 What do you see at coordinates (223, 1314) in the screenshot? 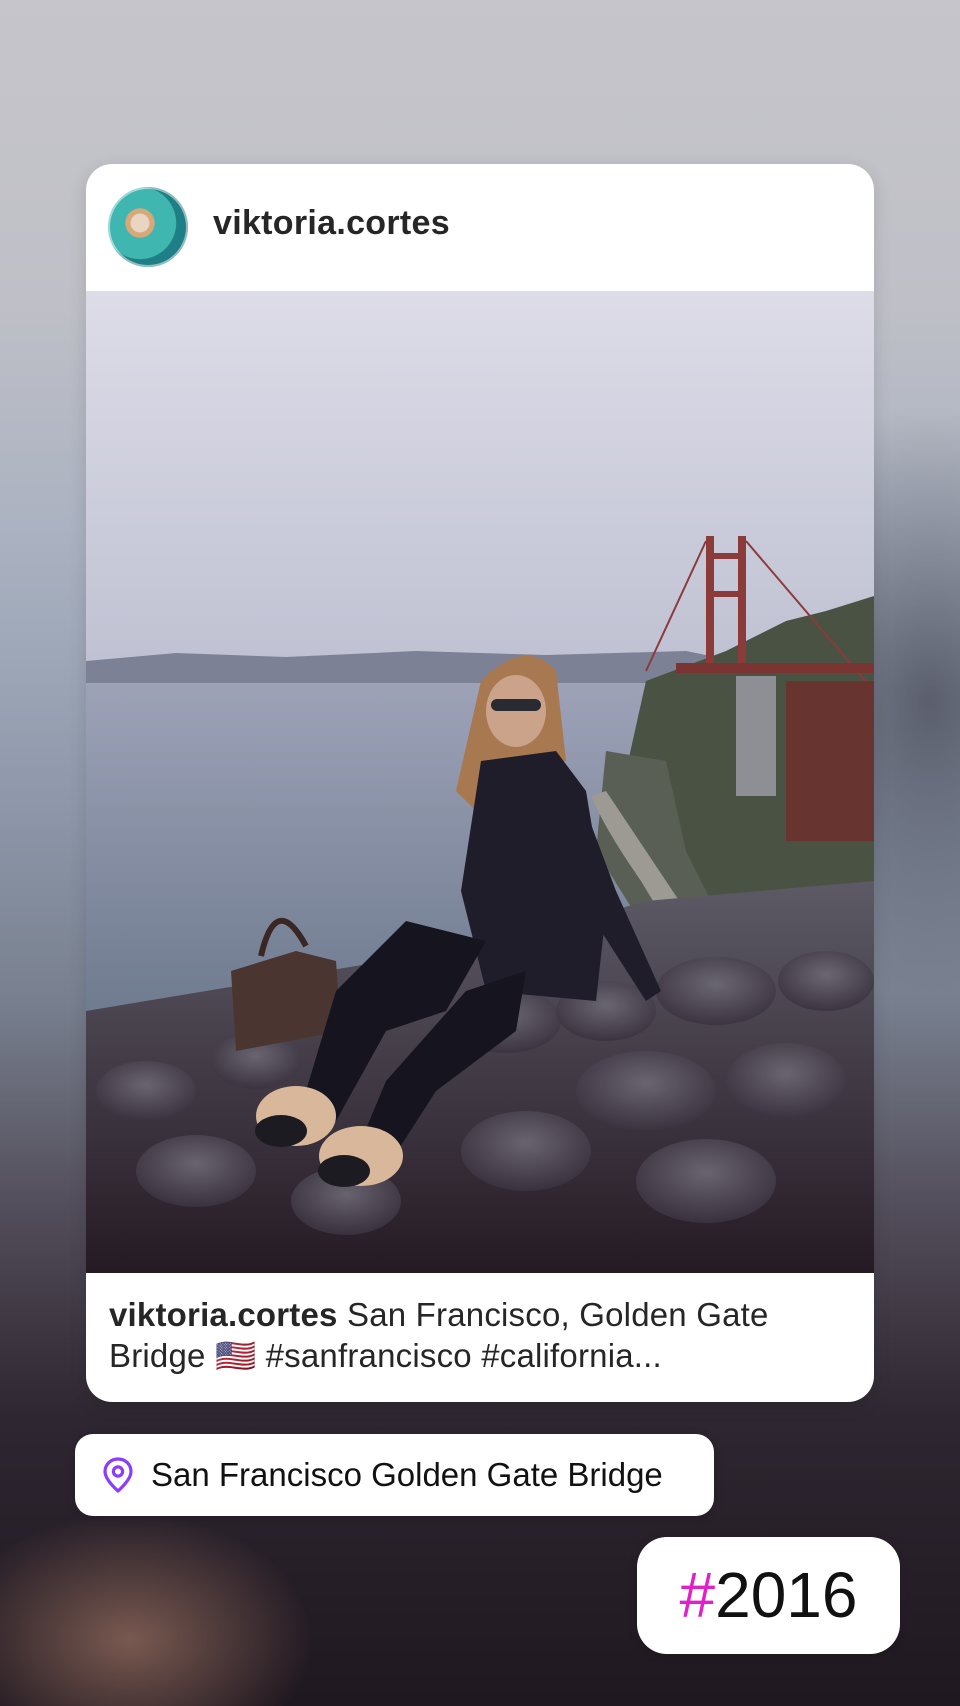
I see `caption-username: viktoria.cortes` at bounding box center [223, 1314].